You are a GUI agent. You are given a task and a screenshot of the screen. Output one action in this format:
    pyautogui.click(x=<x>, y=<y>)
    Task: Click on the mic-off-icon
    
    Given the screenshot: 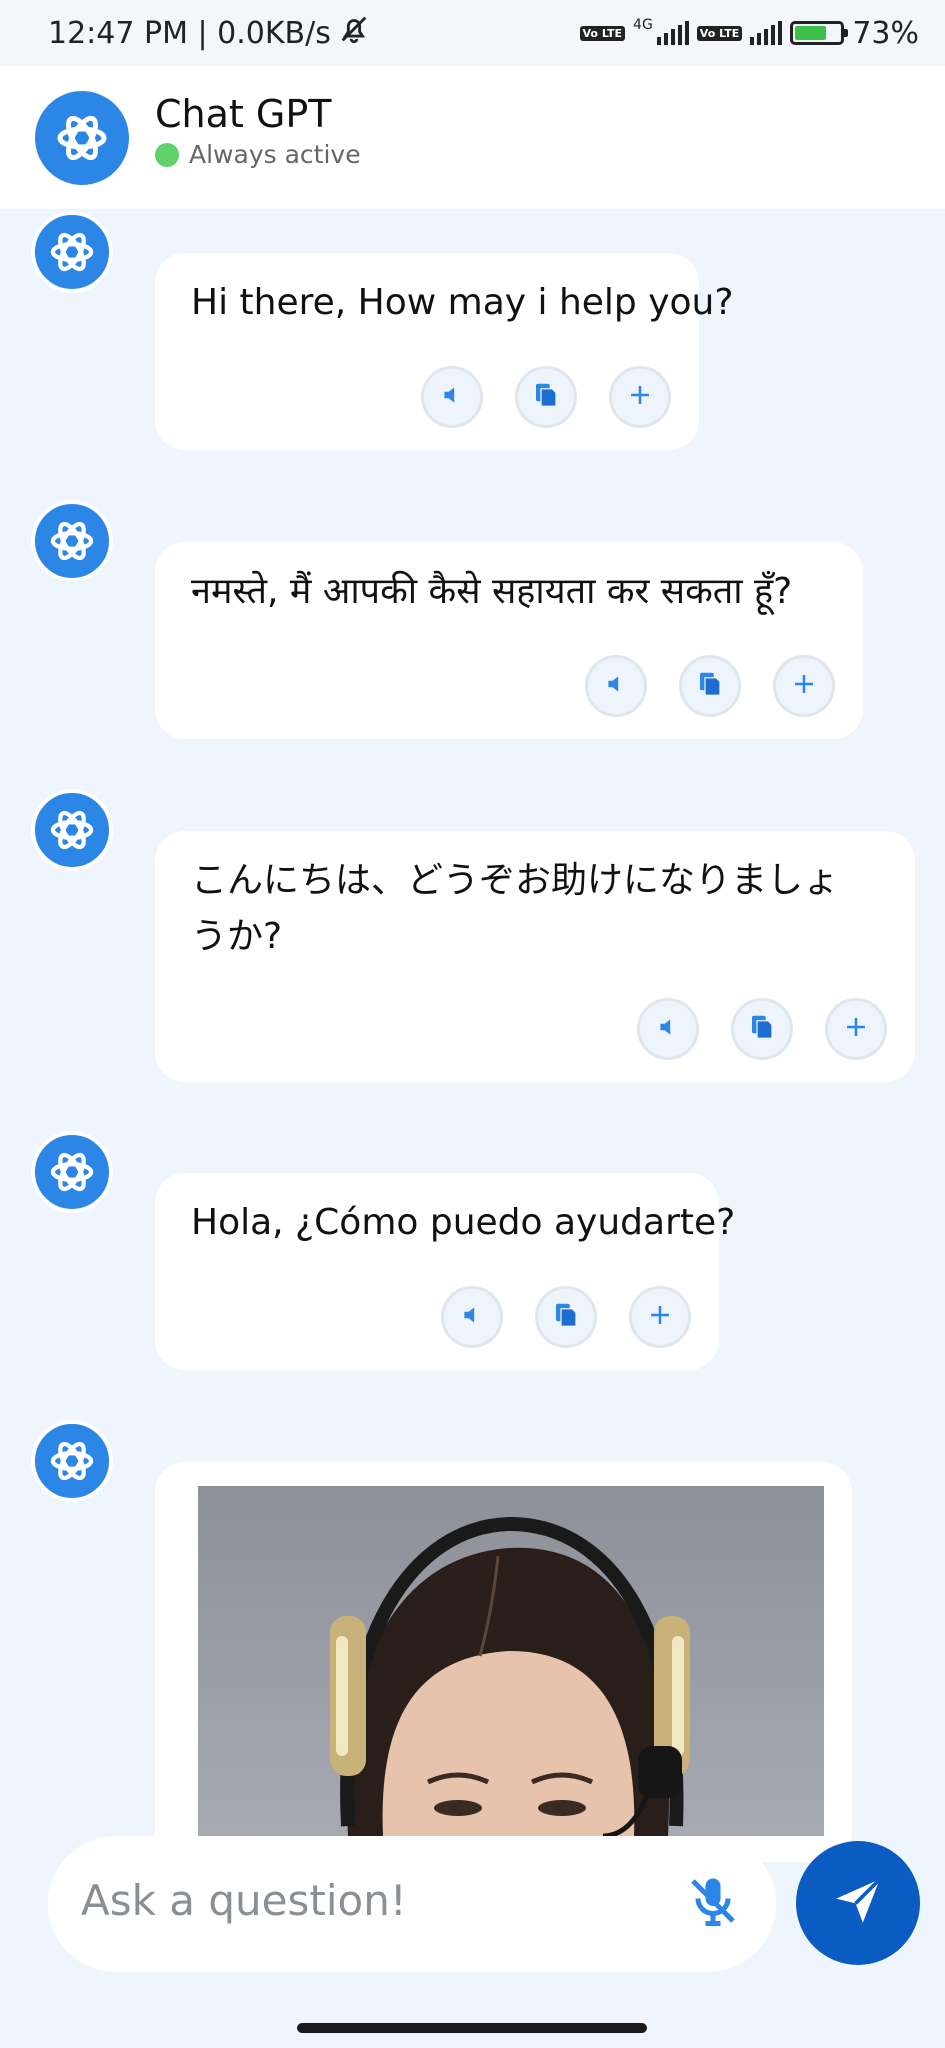 What is the action you would take?
    pyautogui.click(x=713, y=1903)
    